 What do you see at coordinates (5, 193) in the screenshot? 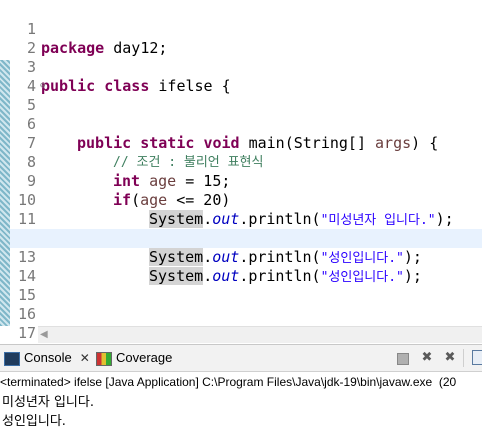
I see `quick-diff-strip` at bounding box center [5, 193].